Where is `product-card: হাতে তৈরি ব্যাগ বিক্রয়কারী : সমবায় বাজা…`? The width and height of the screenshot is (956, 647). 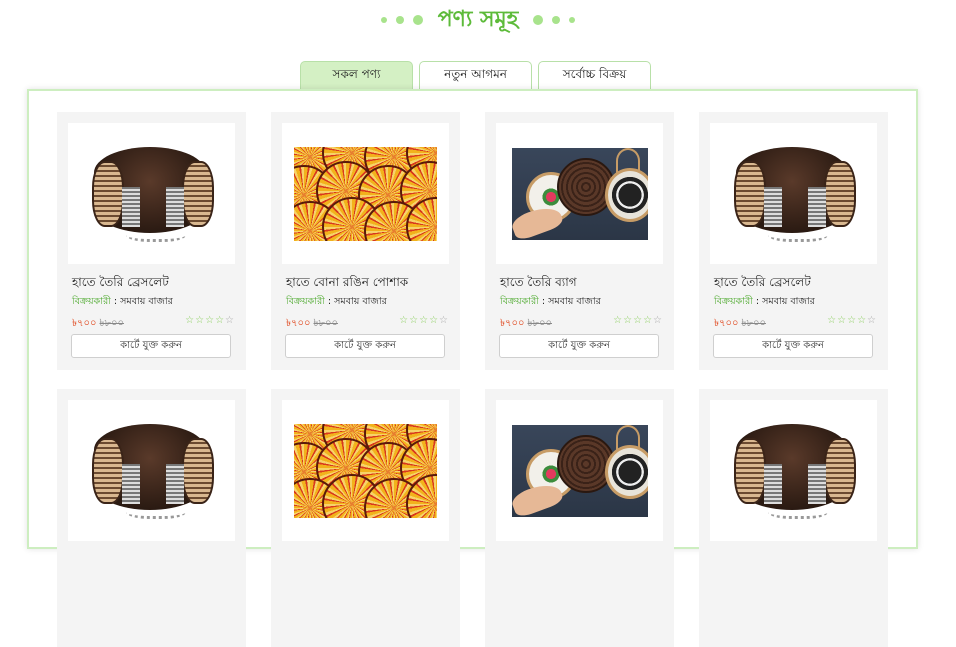 product-card: হাতে তৈরি ব্যাগ বিক্রয়কারী : সমবায় বাজা… is located at coordinates (579, 241).